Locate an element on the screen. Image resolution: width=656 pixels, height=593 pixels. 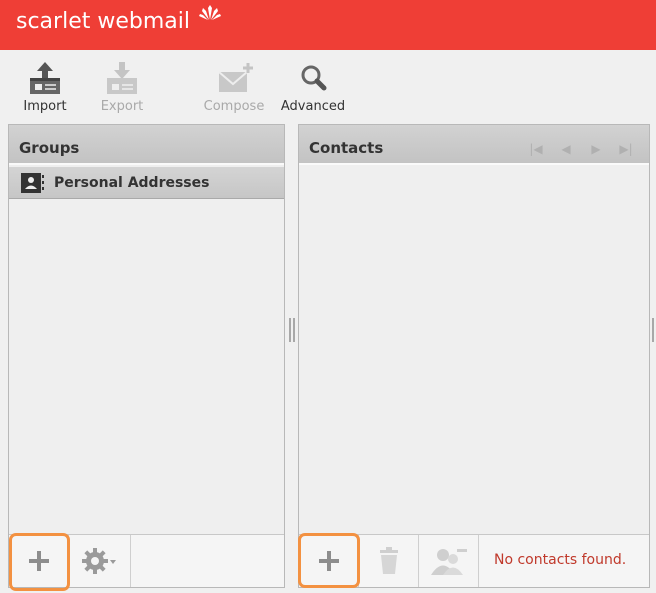
panel-splitter is located at coordinates (292, 330).